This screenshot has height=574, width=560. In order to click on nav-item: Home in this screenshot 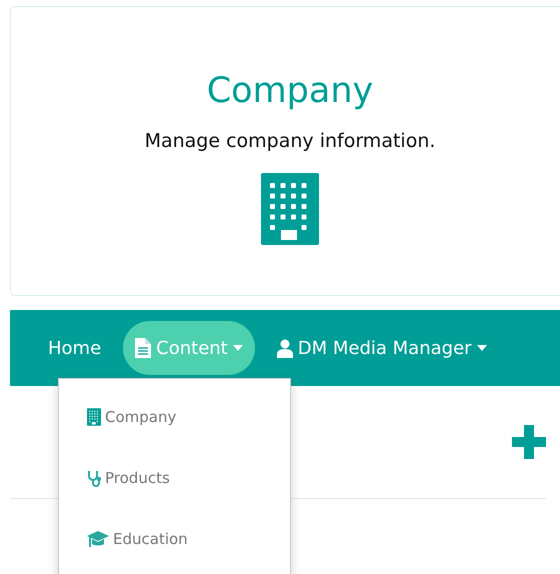, I will do `click(75, 348)`.